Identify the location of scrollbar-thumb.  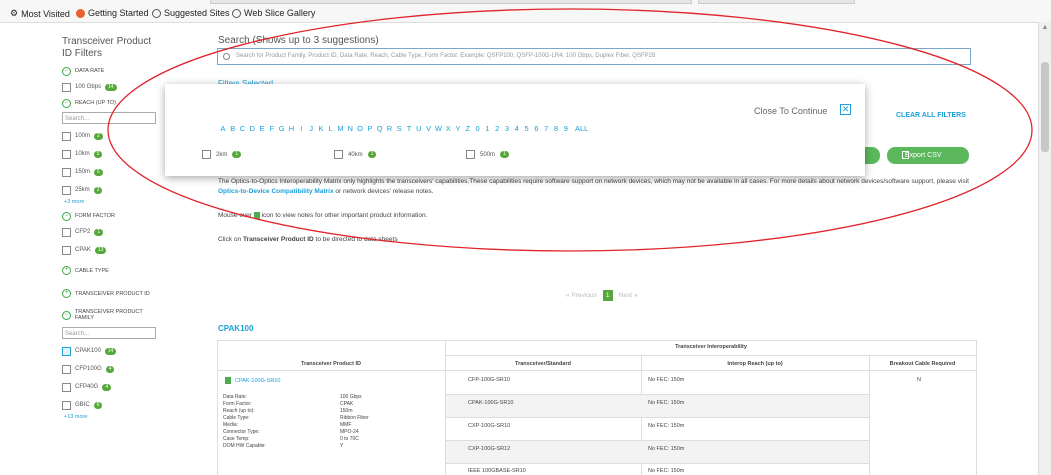
(1045, 107).